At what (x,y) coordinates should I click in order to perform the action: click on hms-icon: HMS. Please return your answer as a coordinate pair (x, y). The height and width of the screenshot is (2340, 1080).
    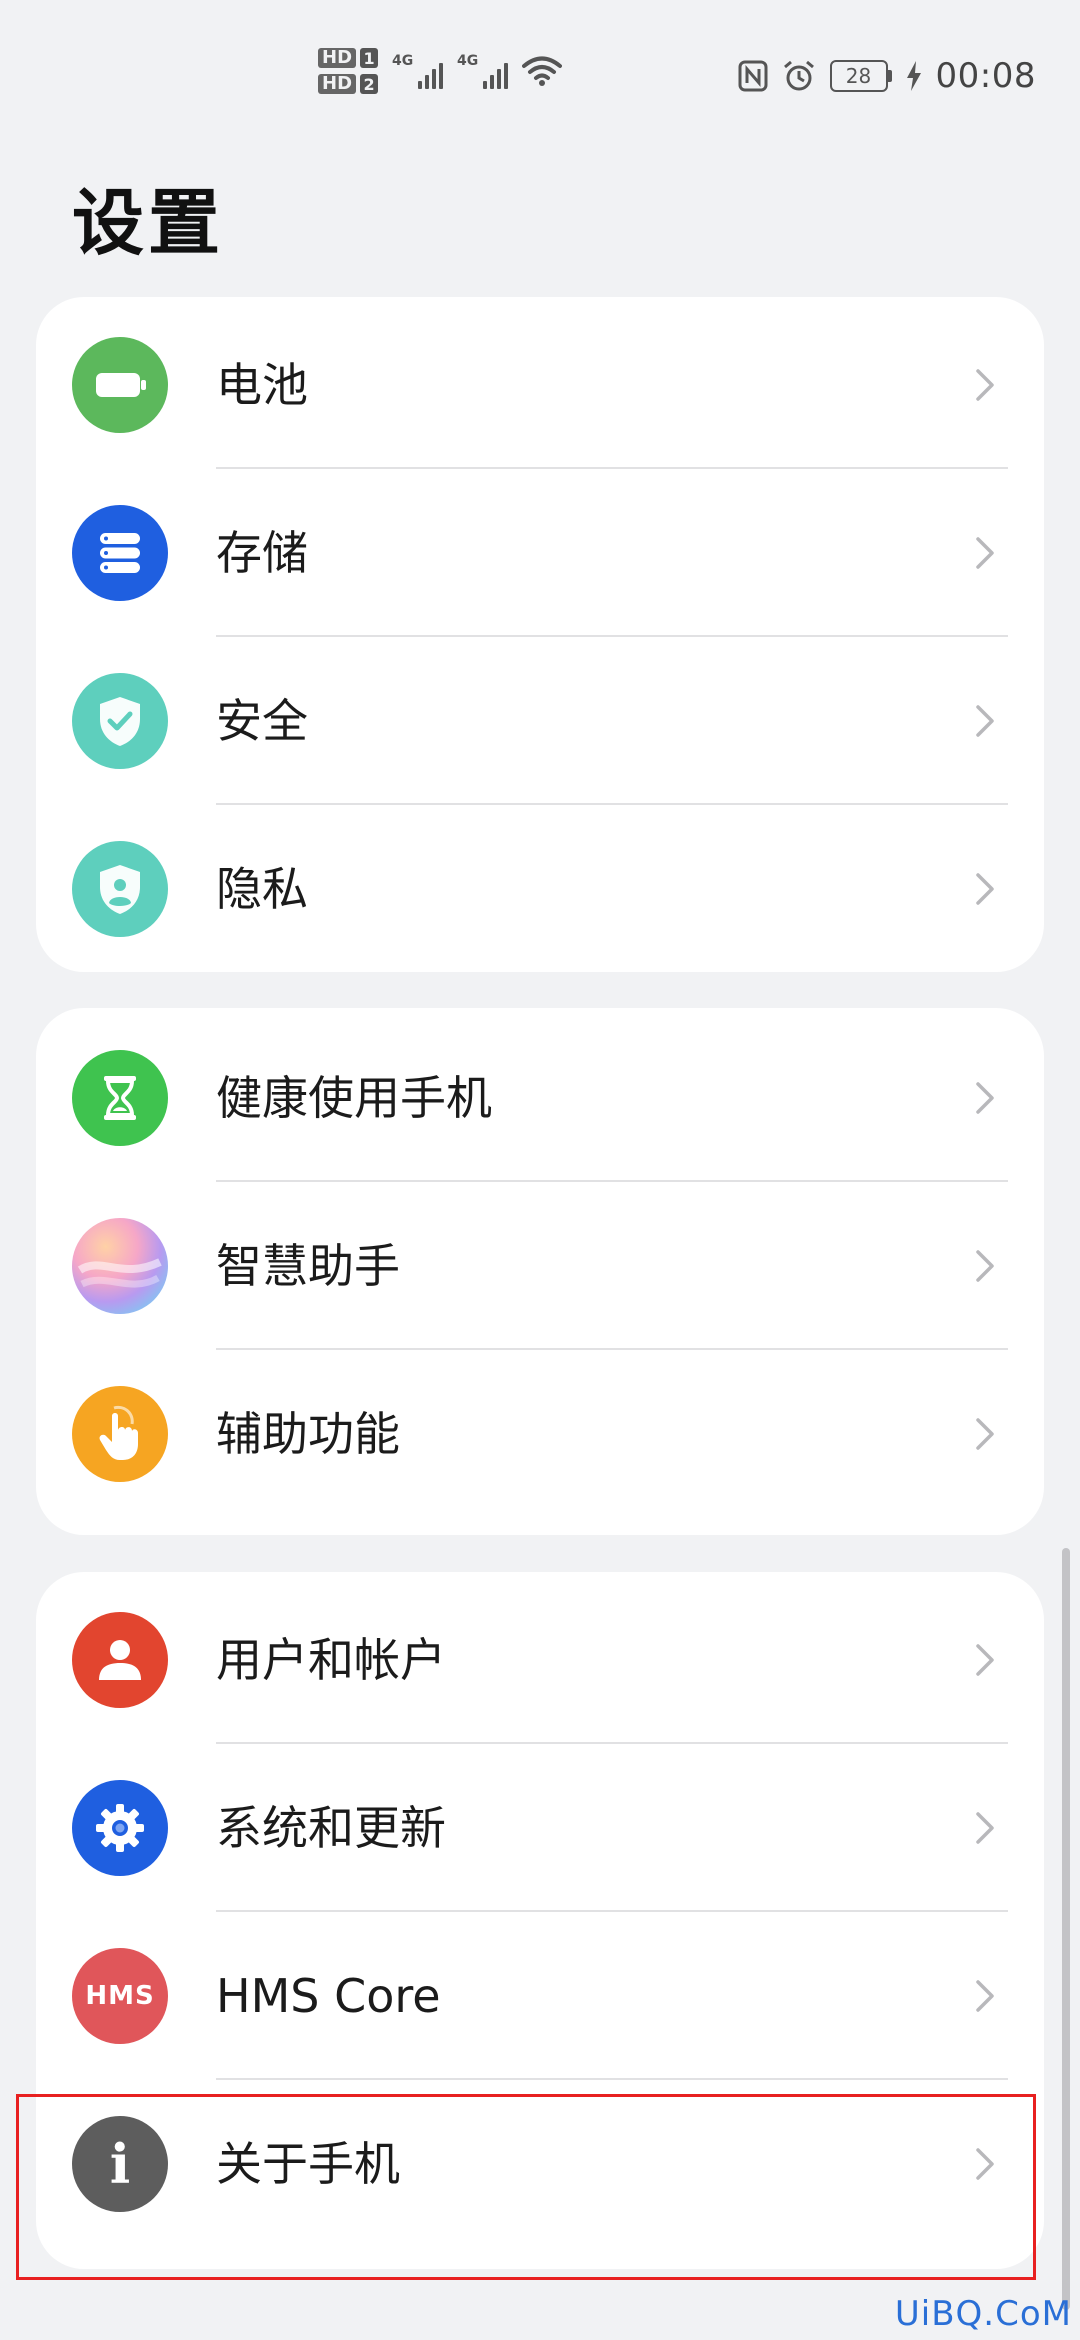
    Looking at the image, I should click on (120, 1996).